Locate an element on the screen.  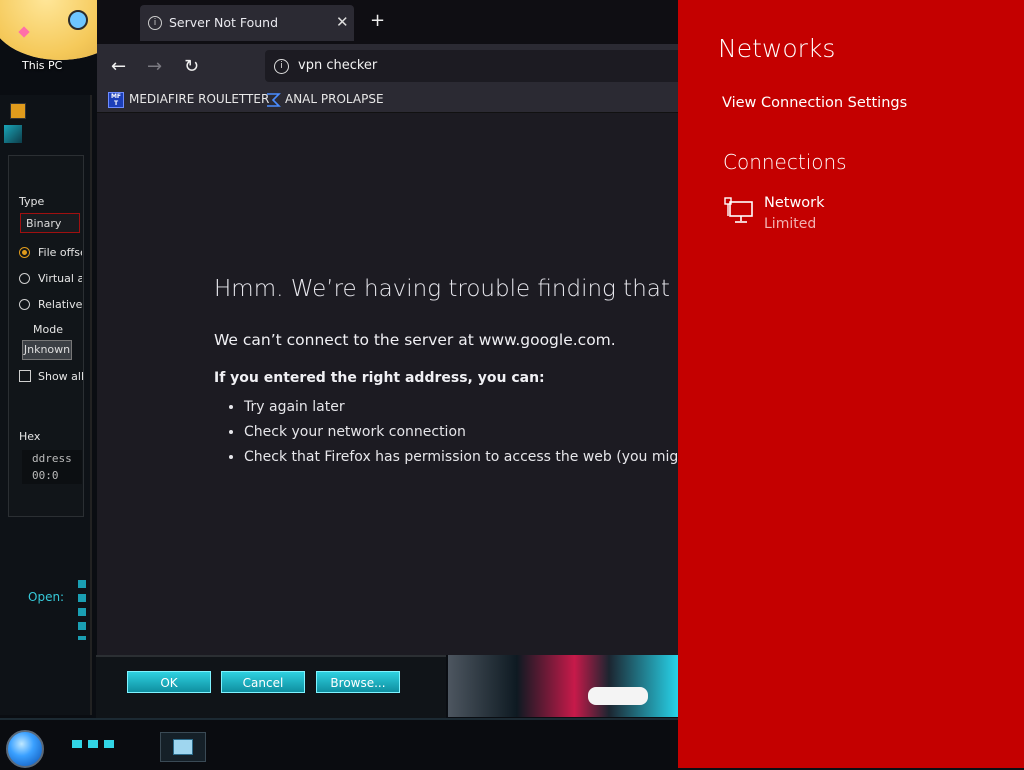
tab-server-not-found: i Server Not Found ✕ is located at coordinates (247, 23).